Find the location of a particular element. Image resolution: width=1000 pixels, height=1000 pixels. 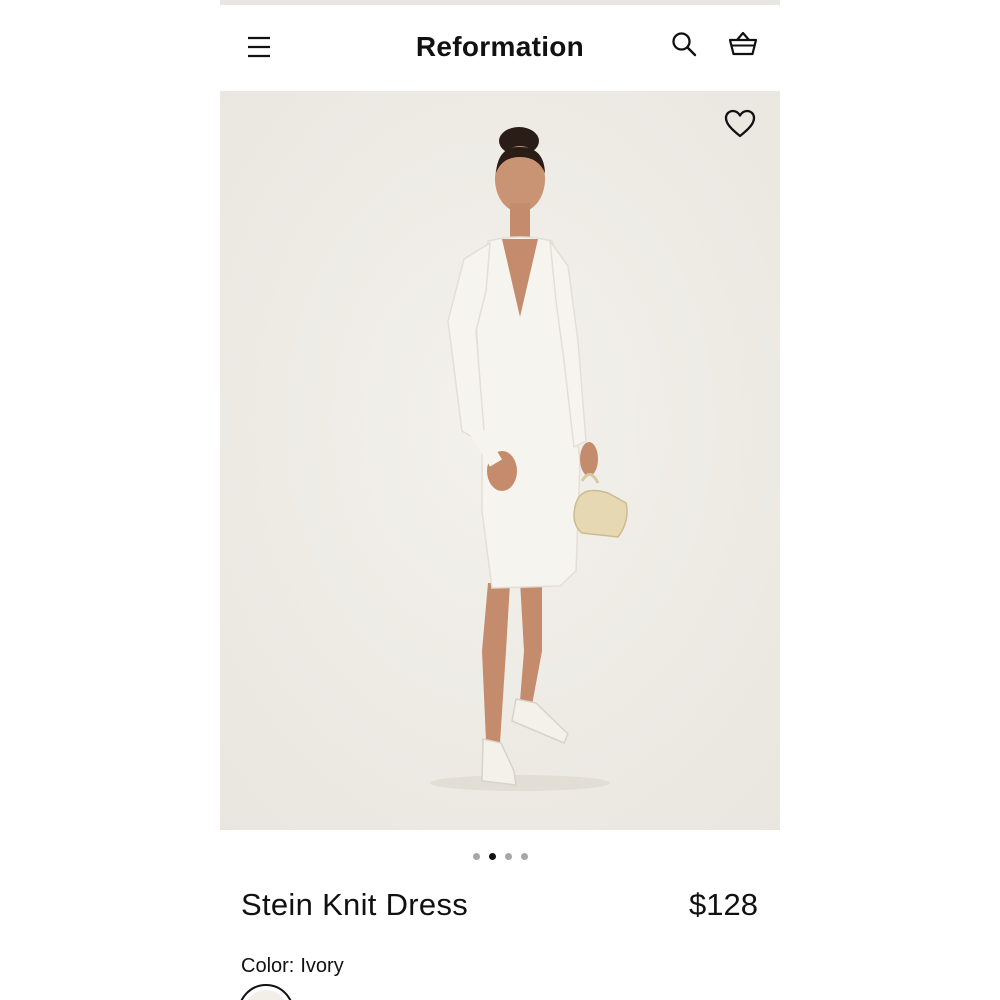

hamburger-menu-icon is located at coordinates (259, 47).